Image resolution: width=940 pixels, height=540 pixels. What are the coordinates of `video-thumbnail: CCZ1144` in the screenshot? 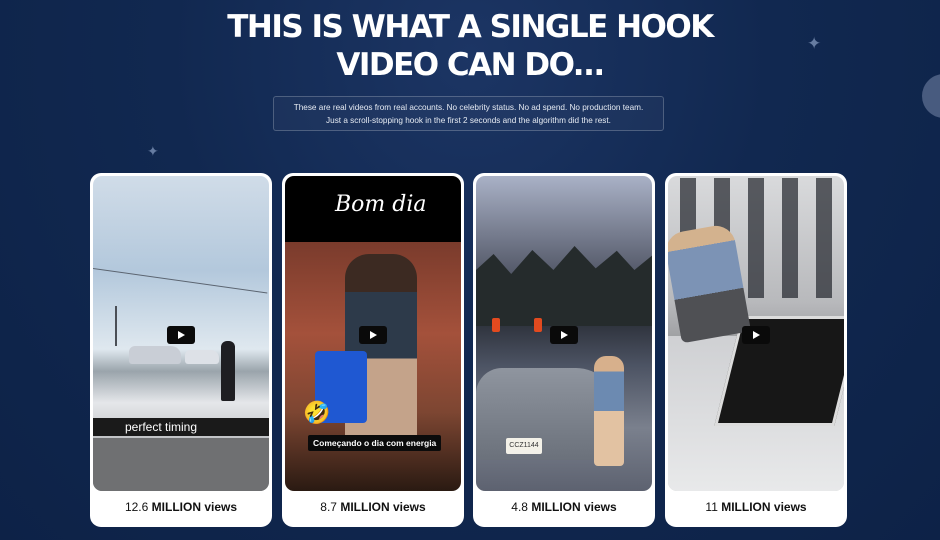 It's located at (564, 333).